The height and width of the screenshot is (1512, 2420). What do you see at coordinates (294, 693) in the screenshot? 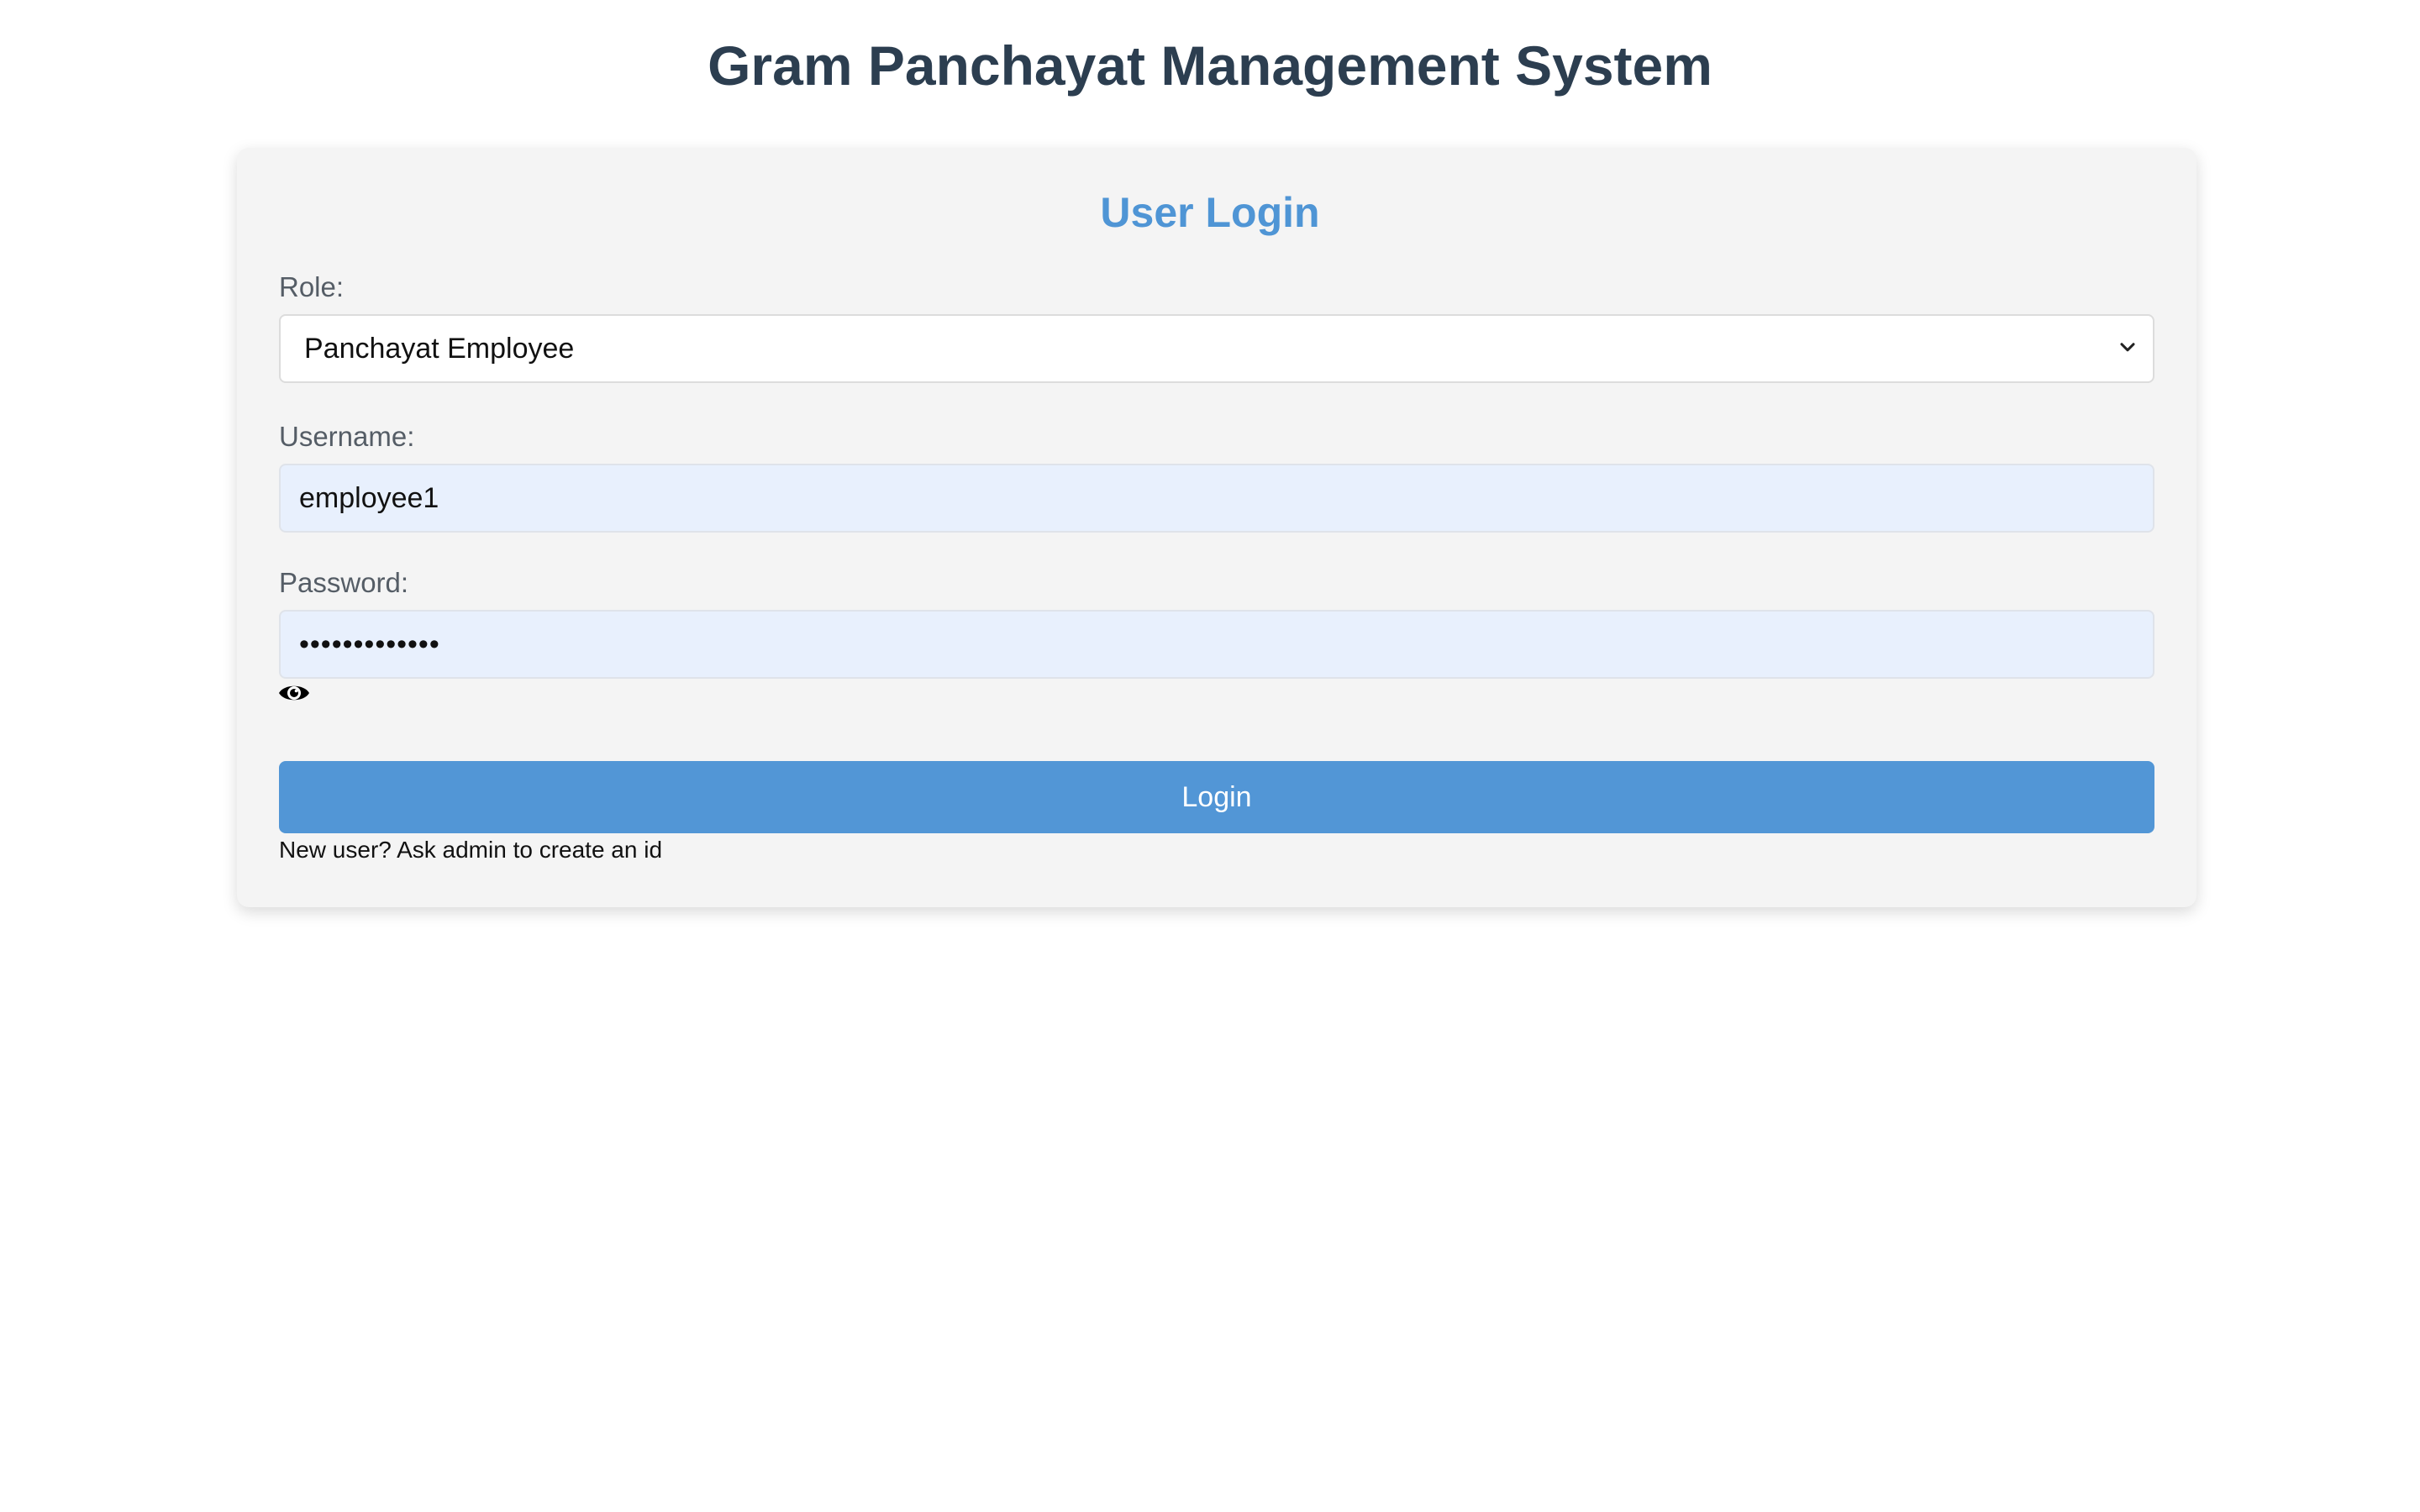
I see `eye-icon` at bounding box center [294, 693].